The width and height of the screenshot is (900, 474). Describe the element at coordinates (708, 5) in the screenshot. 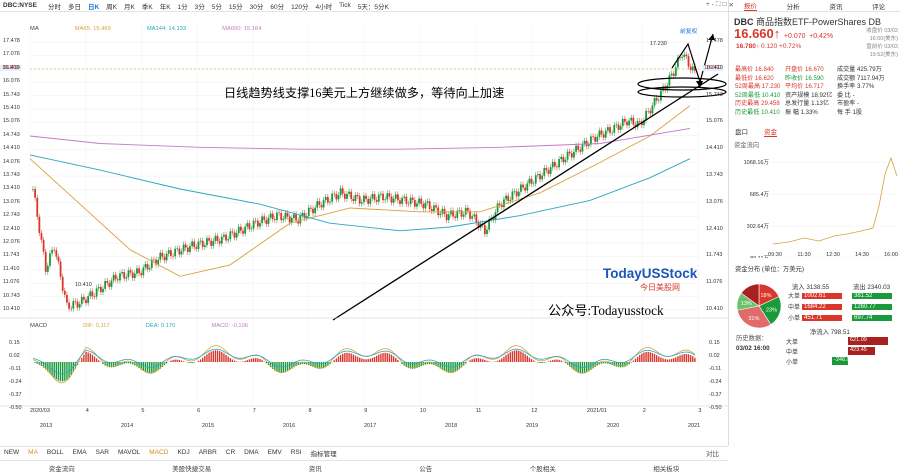

I see `window-btn-0: +` at that location.